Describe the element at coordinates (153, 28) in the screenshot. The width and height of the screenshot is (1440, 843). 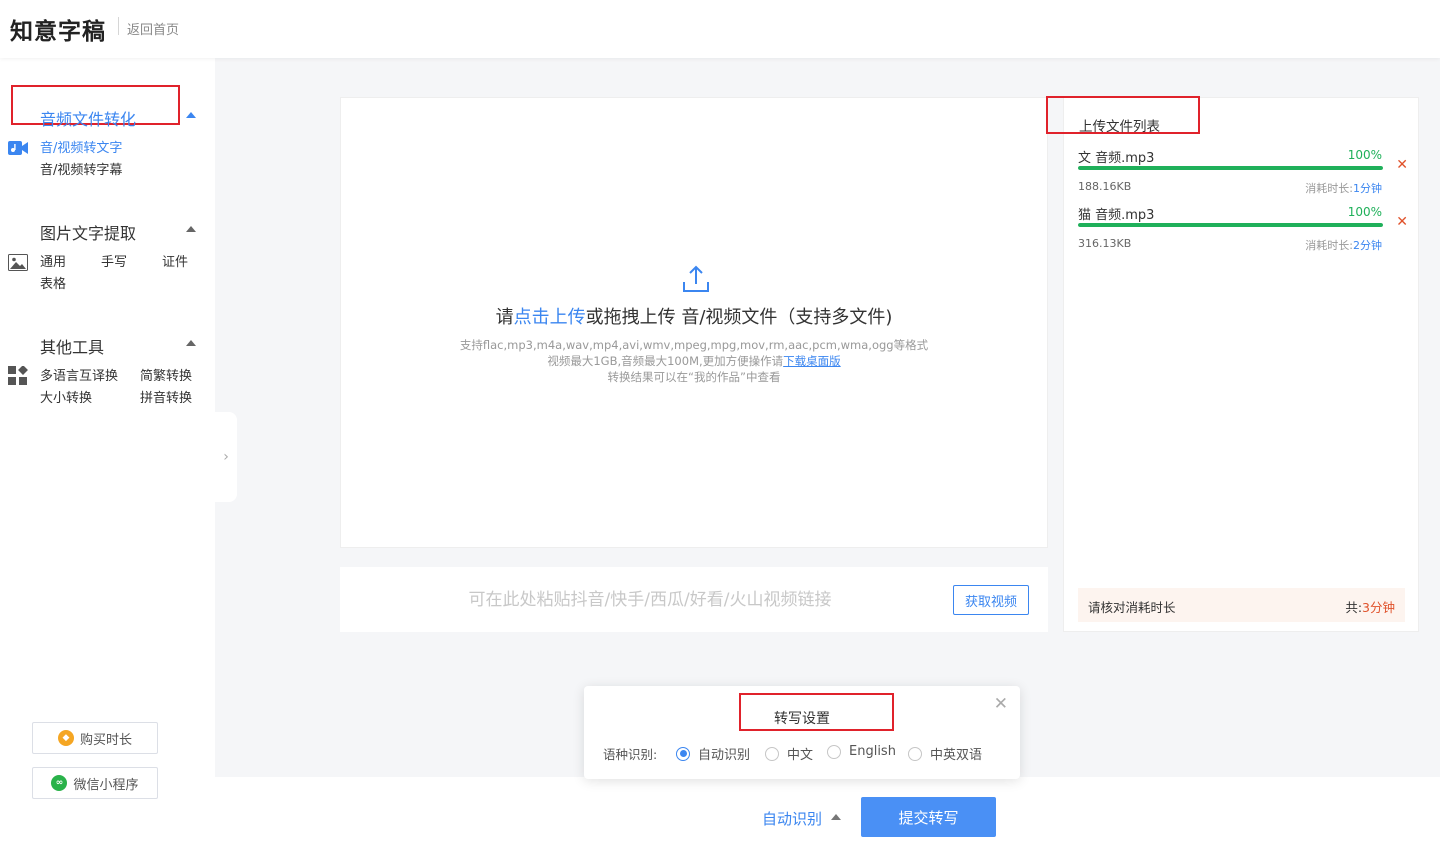
I see `back-home-link: 返回首页` at that location.